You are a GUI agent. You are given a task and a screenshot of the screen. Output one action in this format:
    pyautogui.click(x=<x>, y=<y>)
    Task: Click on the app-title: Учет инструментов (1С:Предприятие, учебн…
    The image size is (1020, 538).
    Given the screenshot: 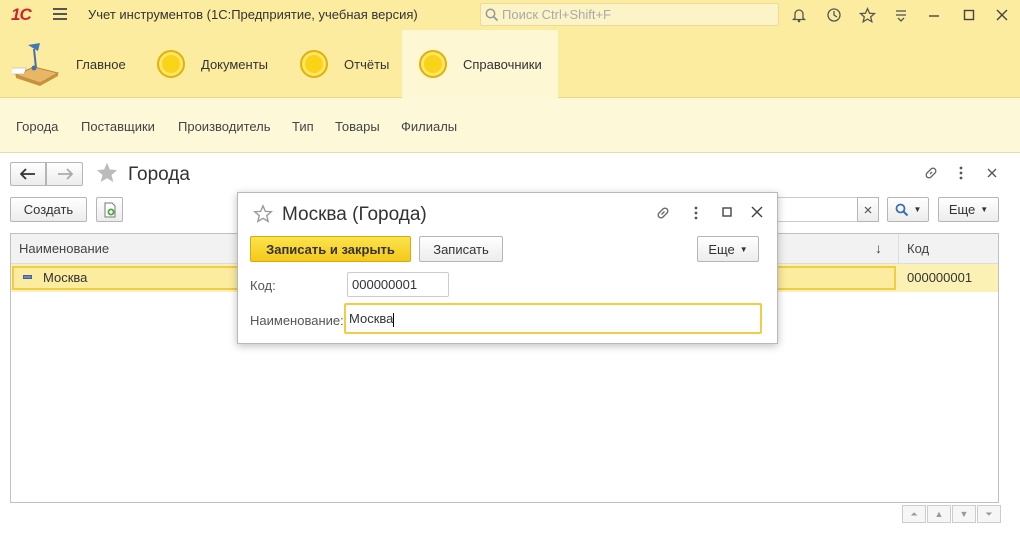 What is the action you would take?
    pyautogui.click(x=253, y=14)
    